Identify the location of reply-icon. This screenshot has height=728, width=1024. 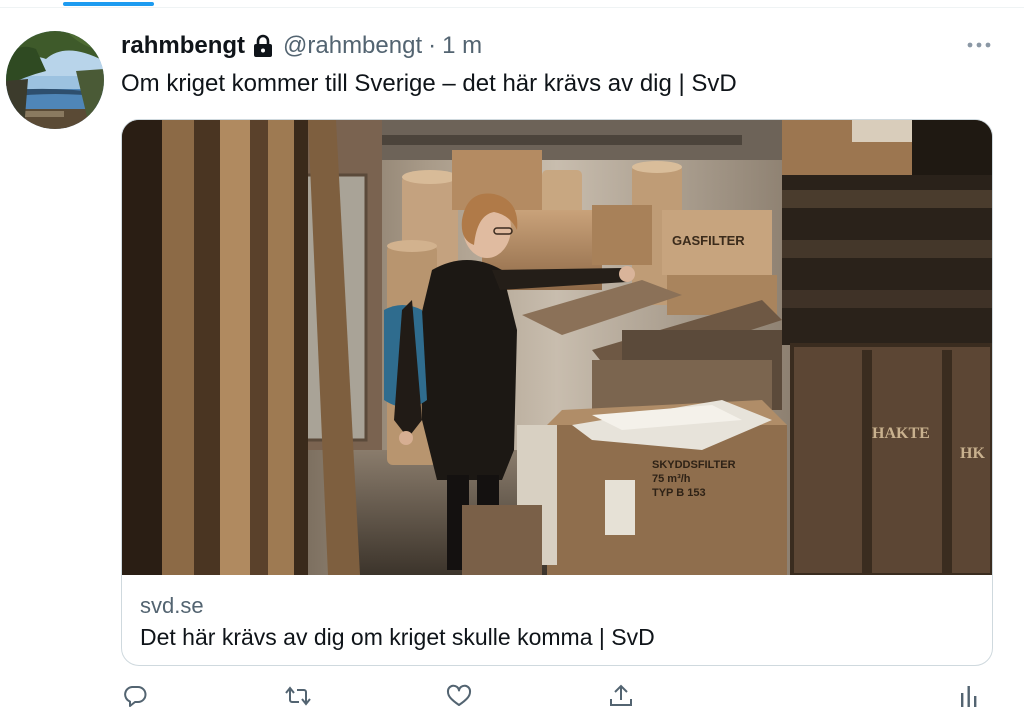
(135, 698).